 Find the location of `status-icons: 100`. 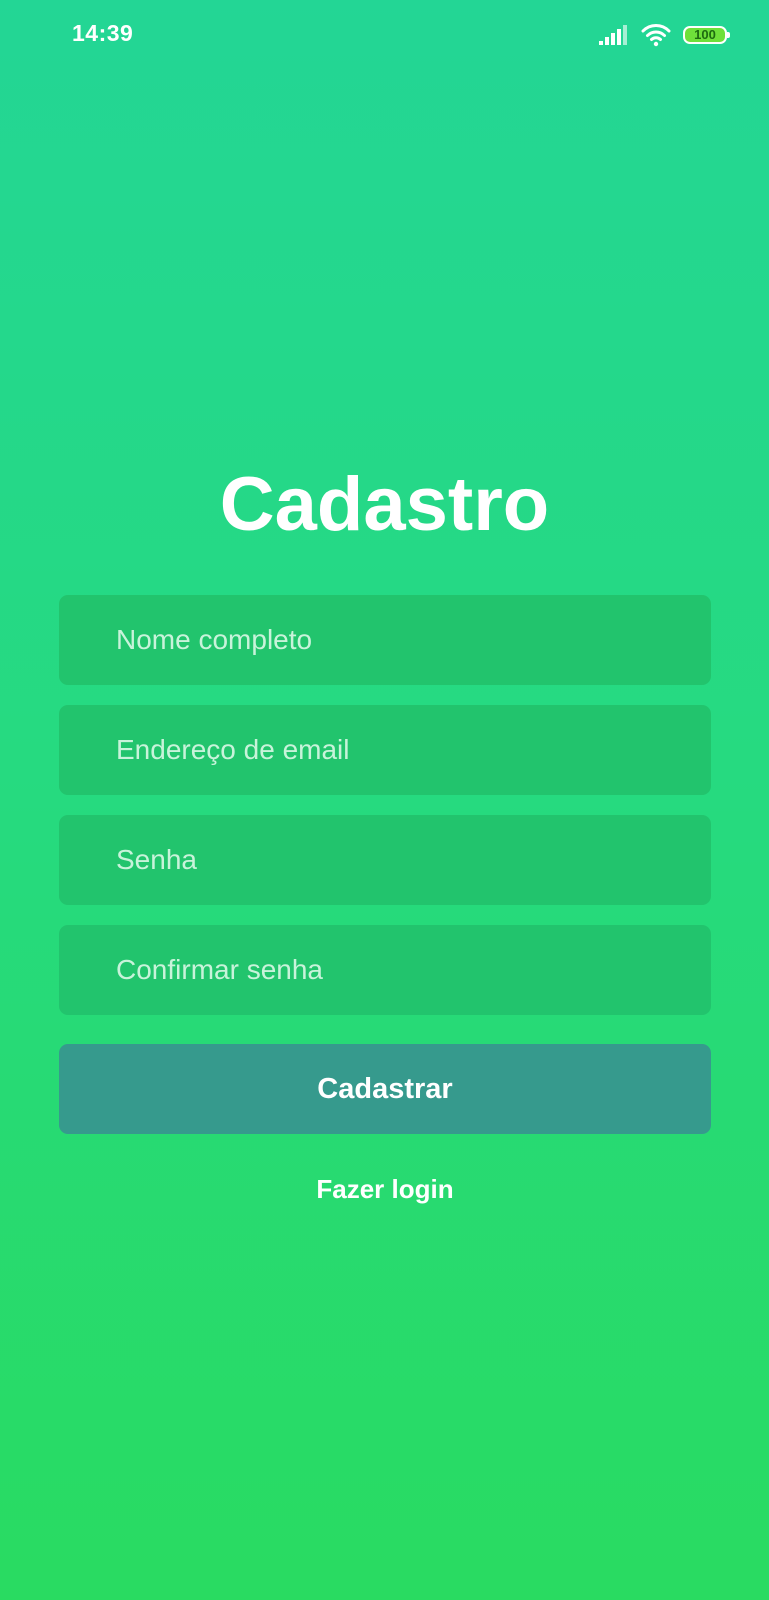

status-icons: 100 is located at coordinates (664, 35).